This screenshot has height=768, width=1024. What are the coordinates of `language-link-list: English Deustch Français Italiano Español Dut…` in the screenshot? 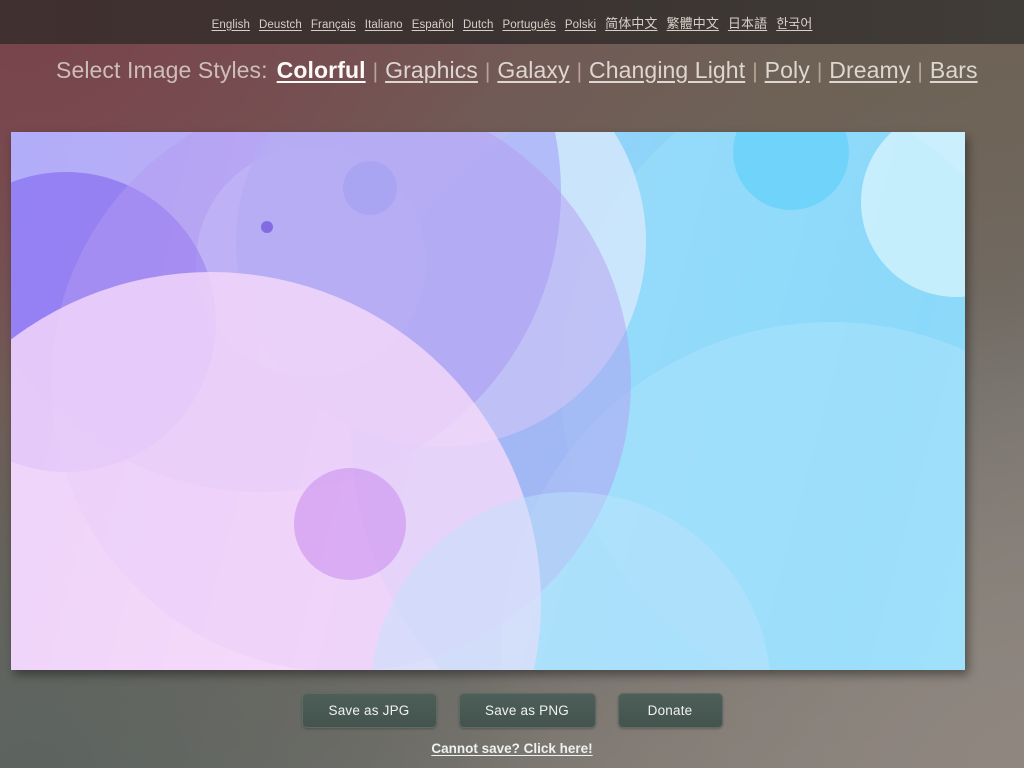 It's located at (512, 22).